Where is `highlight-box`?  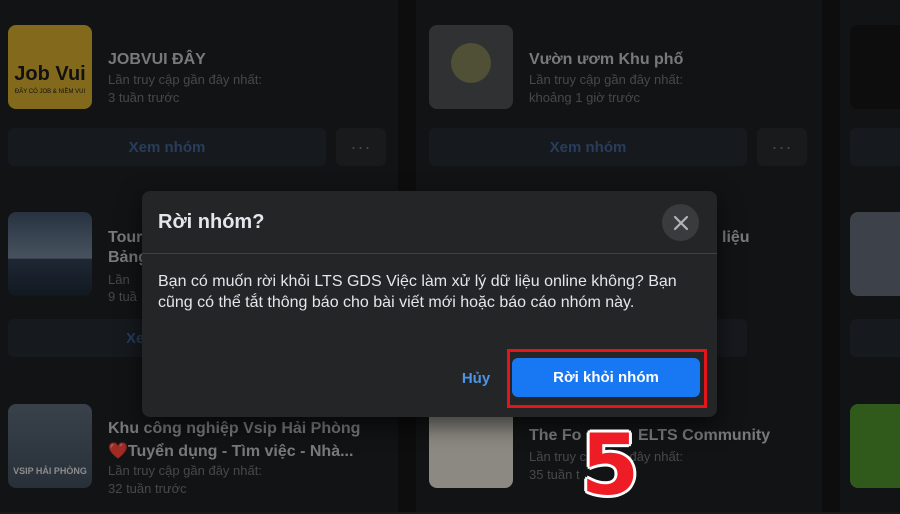
highlight-box is located at coordinates (607, 378).